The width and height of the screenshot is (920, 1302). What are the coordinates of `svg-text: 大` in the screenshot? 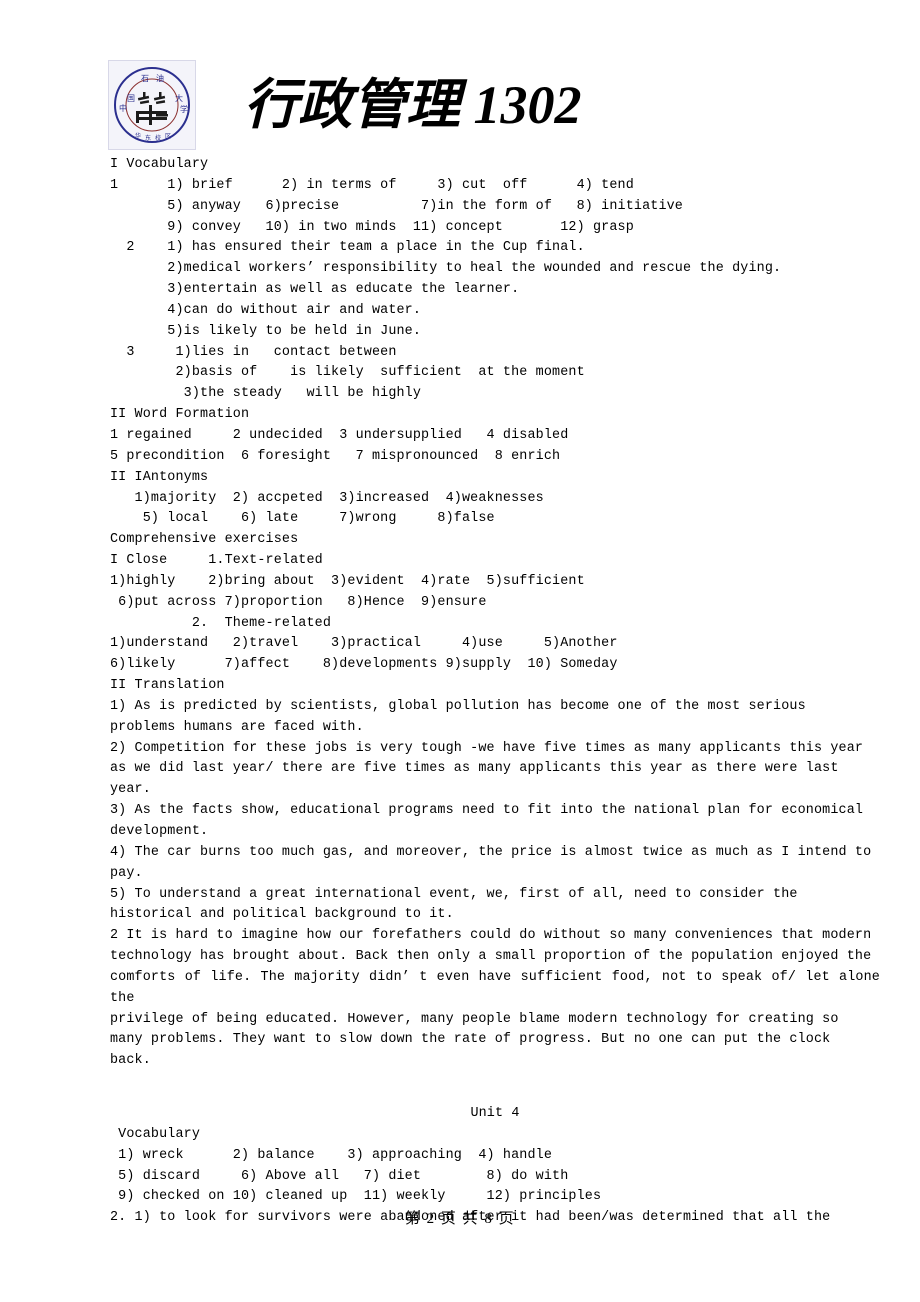 It's located at (179, 98).